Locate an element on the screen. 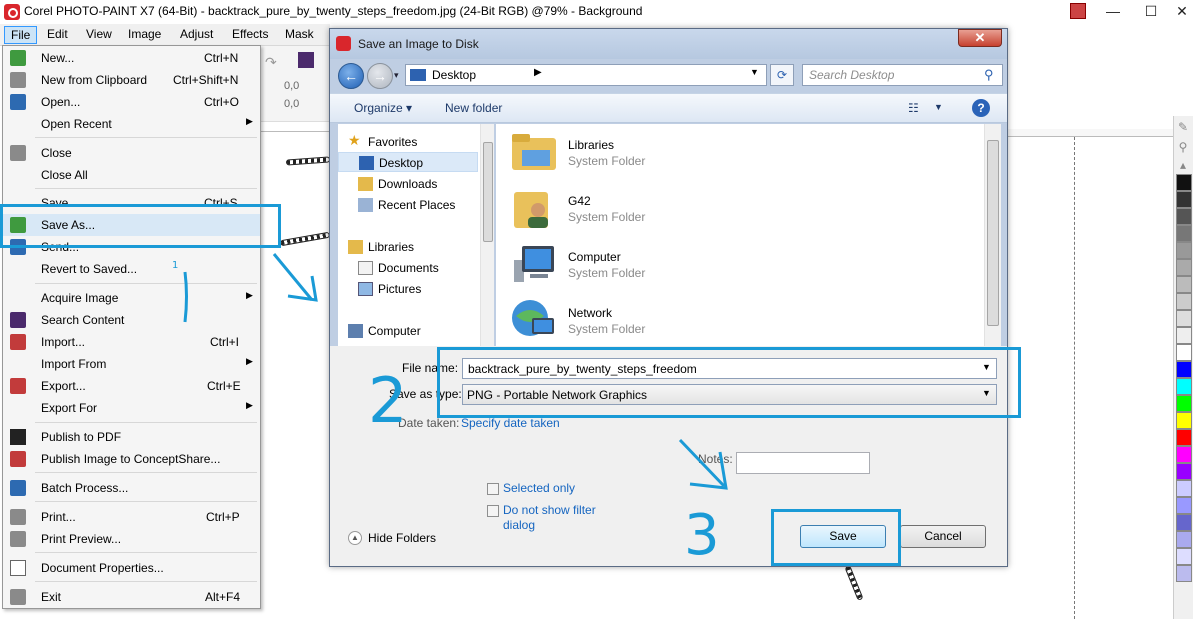 The image size is (1197, 619). annotation-step-2: 2 is located at coordinates (388, 400).